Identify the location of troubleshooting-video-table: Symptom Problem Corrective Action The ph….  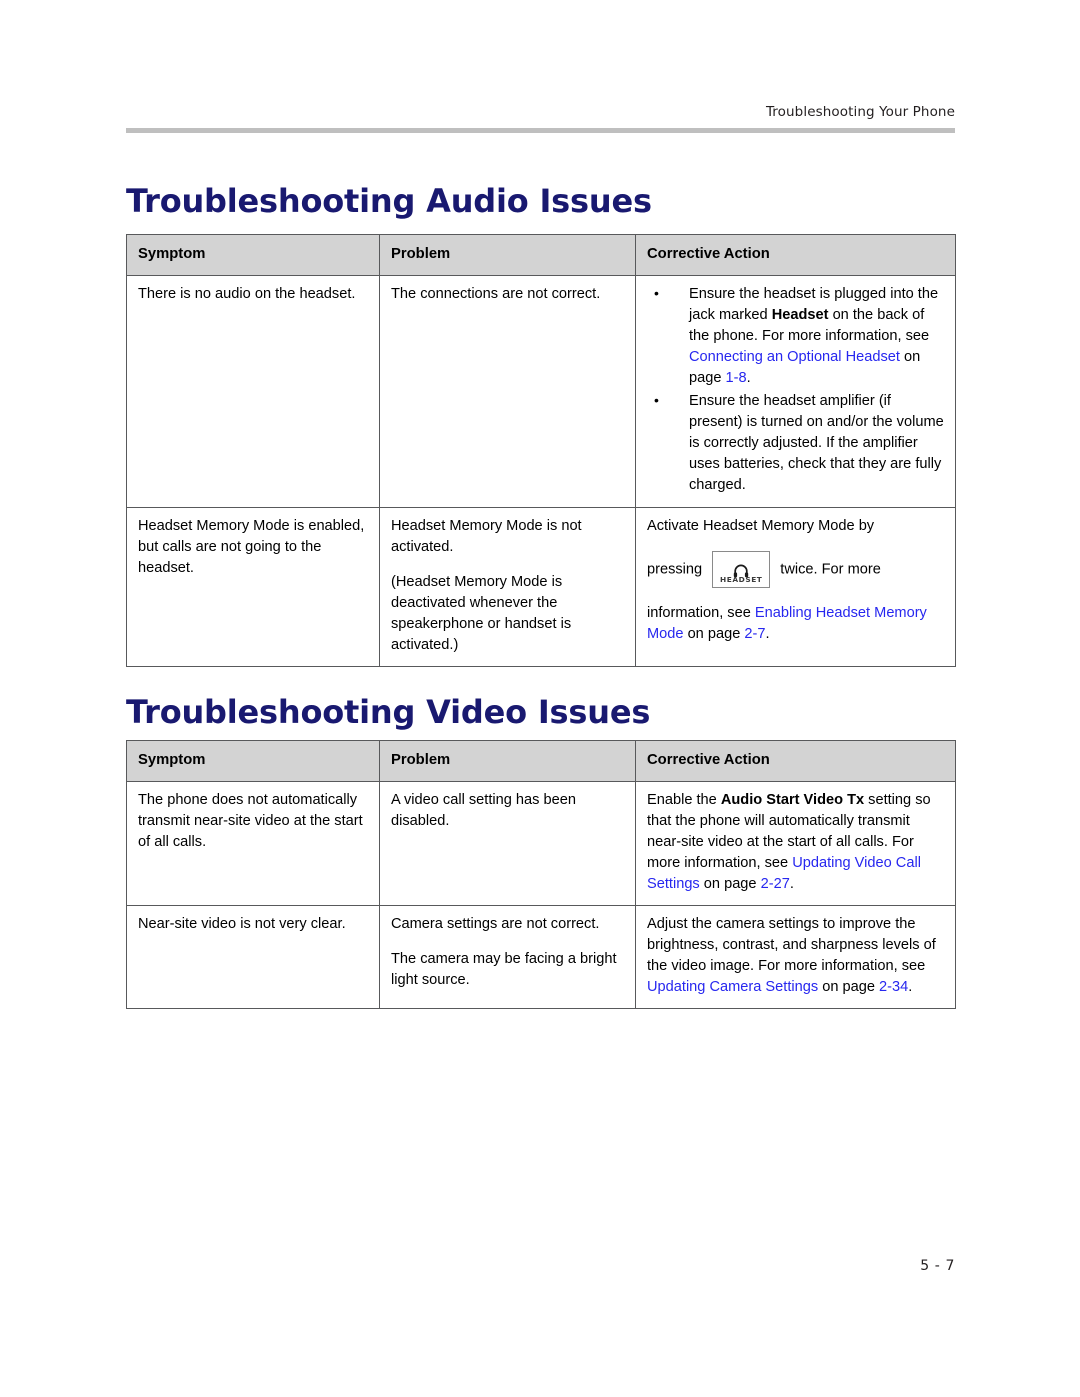
(541, 874).